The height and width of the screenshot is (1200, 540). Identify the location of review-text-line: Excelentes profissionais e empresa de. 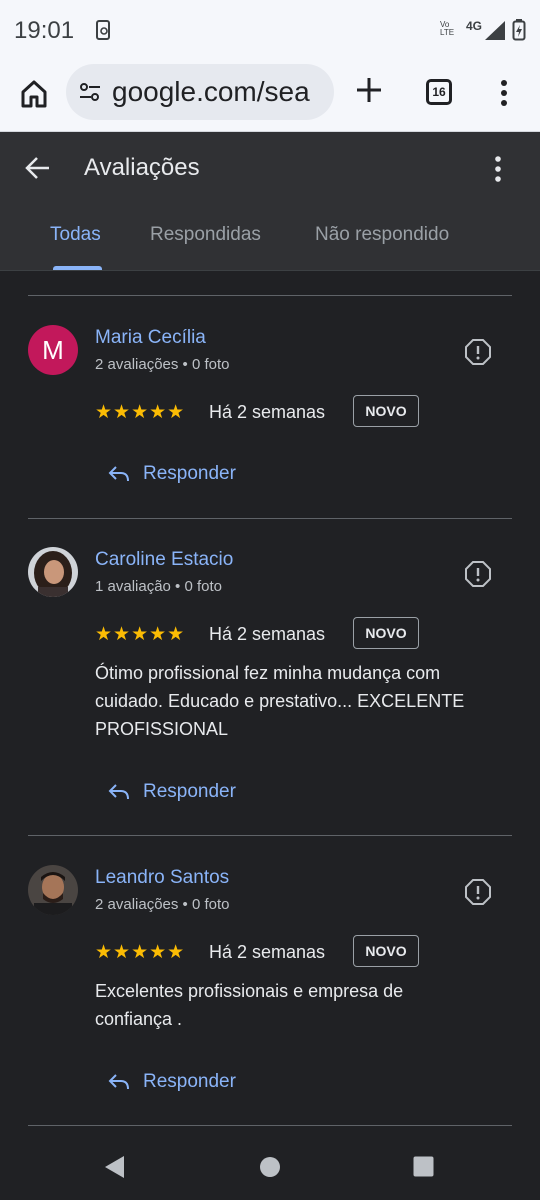
(249, 991).